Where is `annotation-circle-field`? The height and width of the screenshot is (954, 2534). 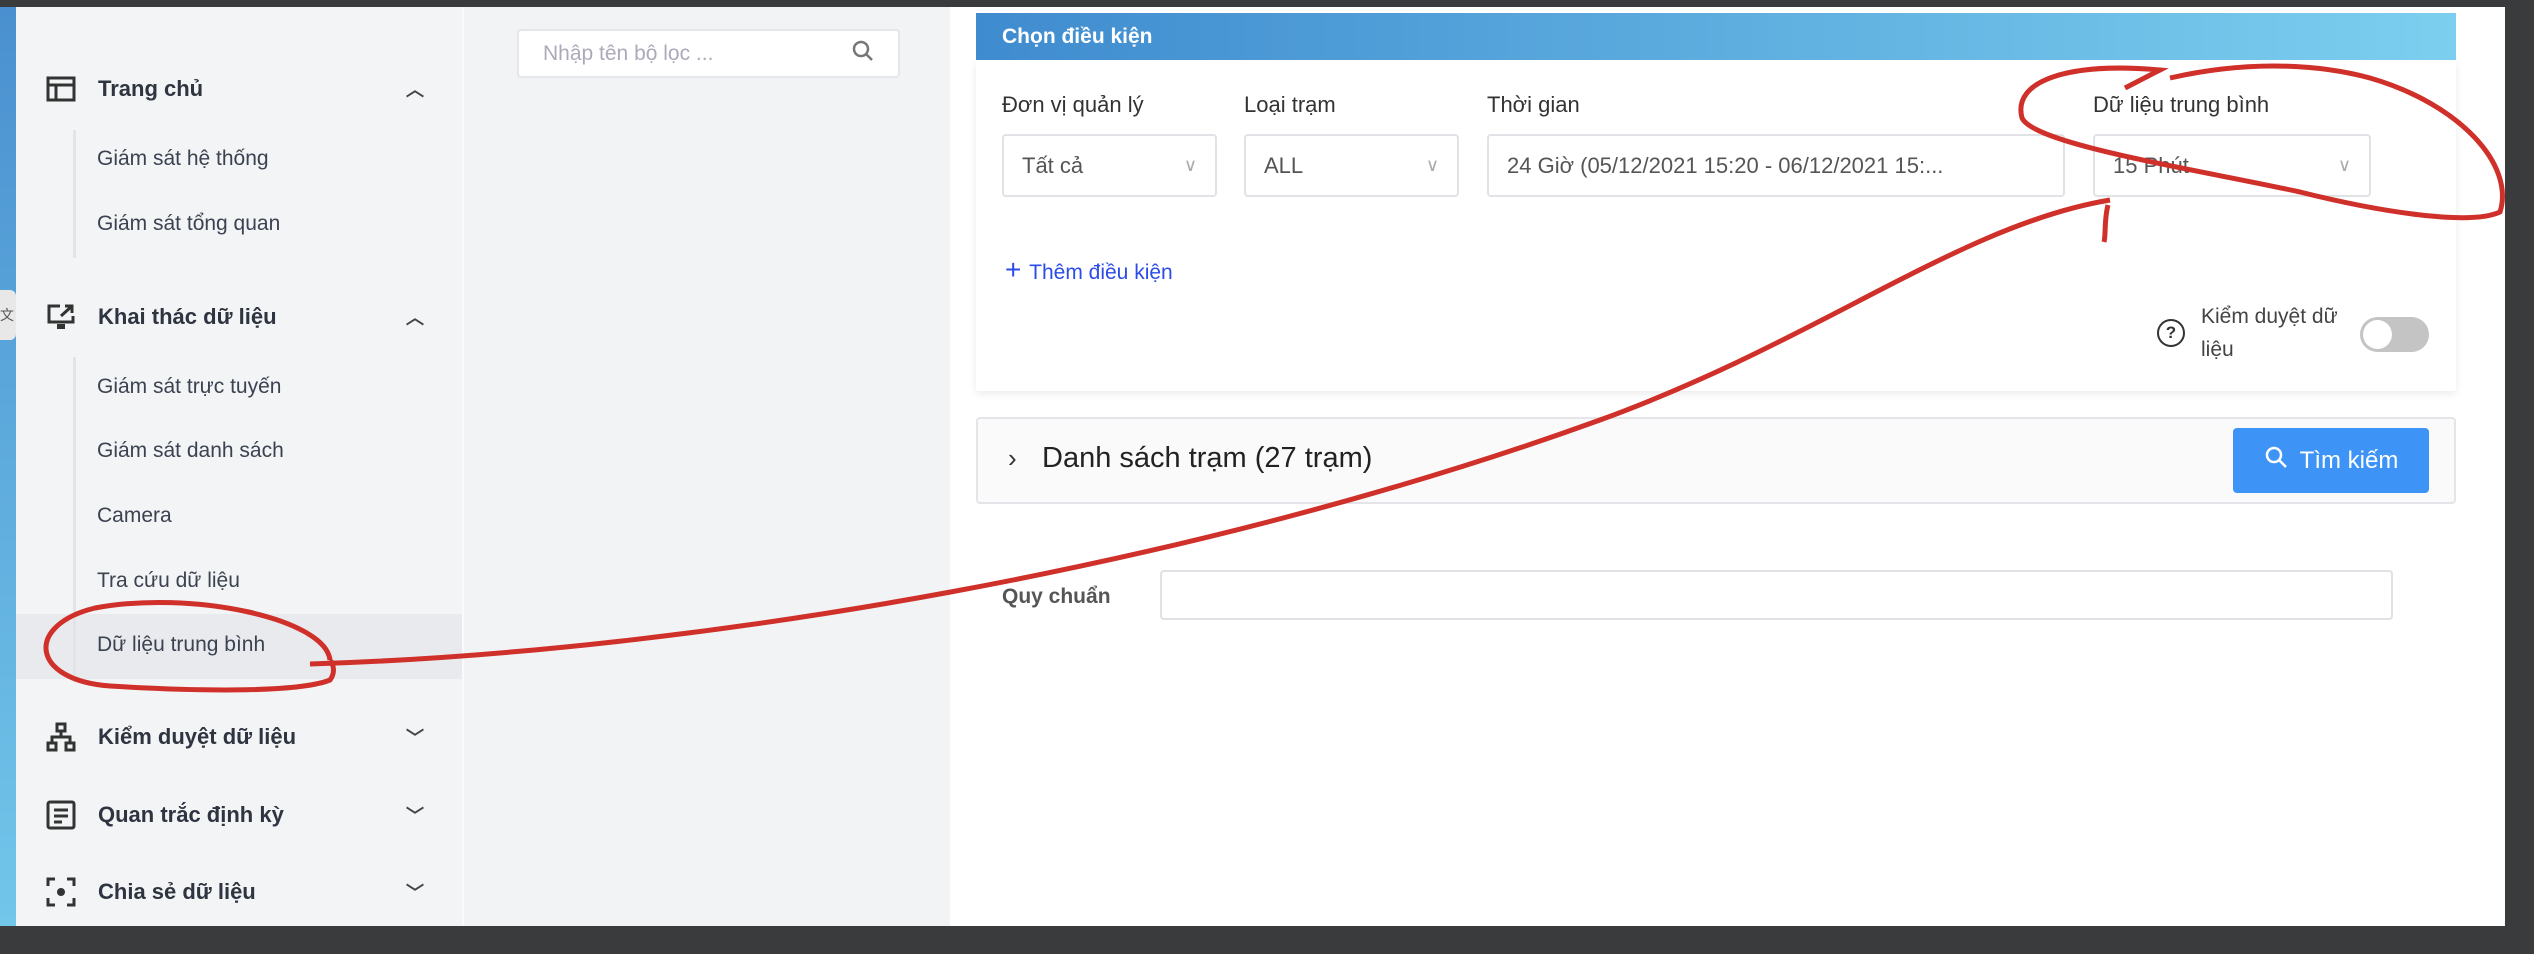
annotation-circle-field is located at coordinates (2261, 142).